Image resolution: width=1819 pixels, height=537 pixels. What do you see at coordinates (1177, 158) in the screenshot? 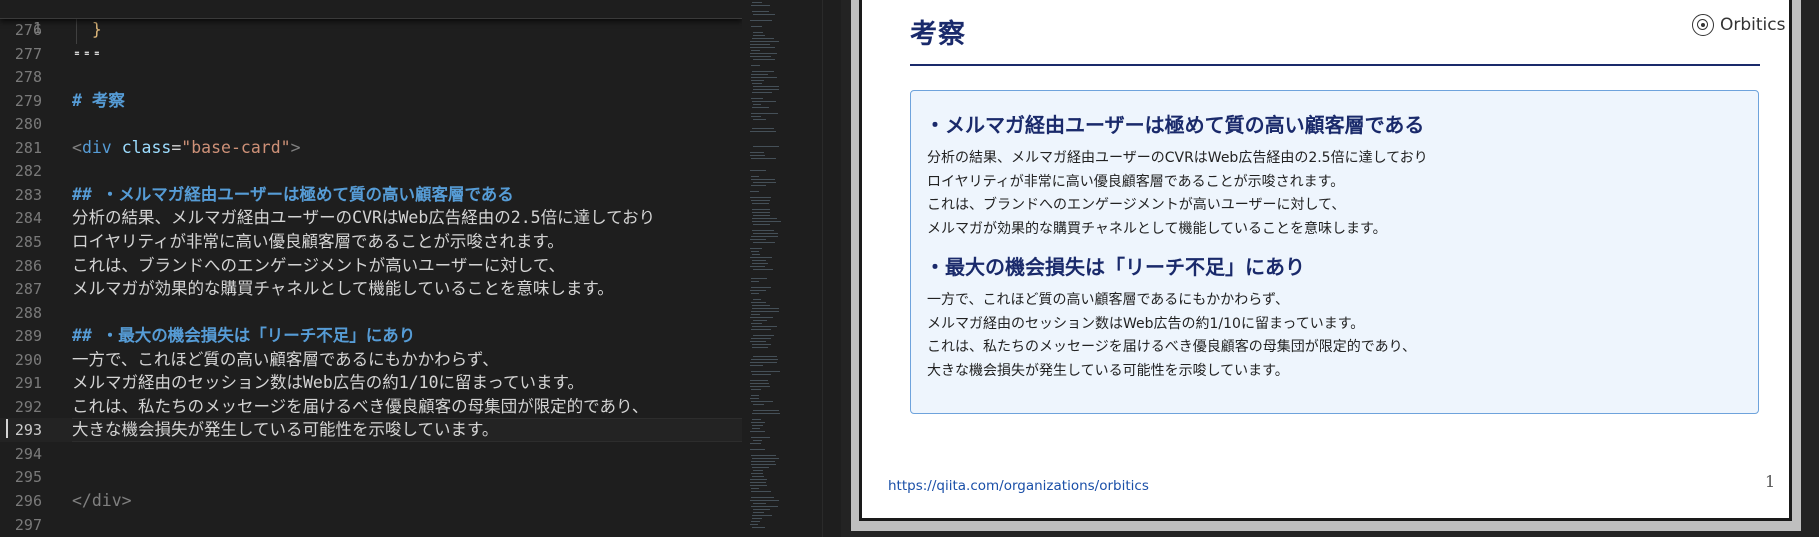
I see `paragraph-line: 分析の結果、メルマガ経由ユーザーのCVRはWeb広告経由の2.5倍に達しており` at bounding box center [1177, 158].